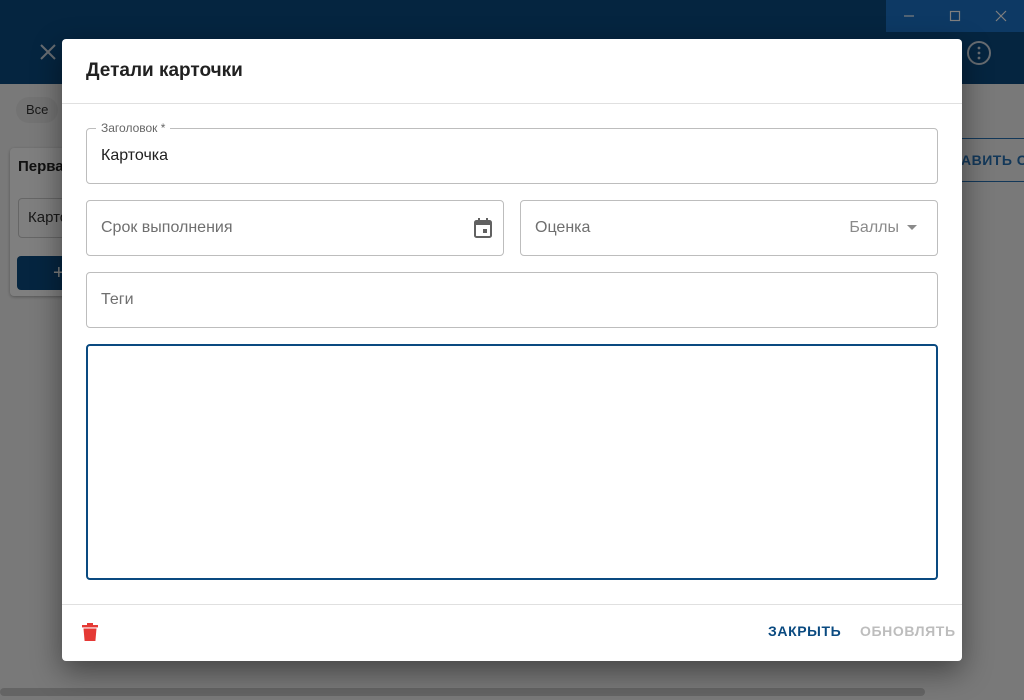  What do you see at coordinates (912, 227) in the screenshot?
I see `caret-down-icon` at bounding box center [912, 227].